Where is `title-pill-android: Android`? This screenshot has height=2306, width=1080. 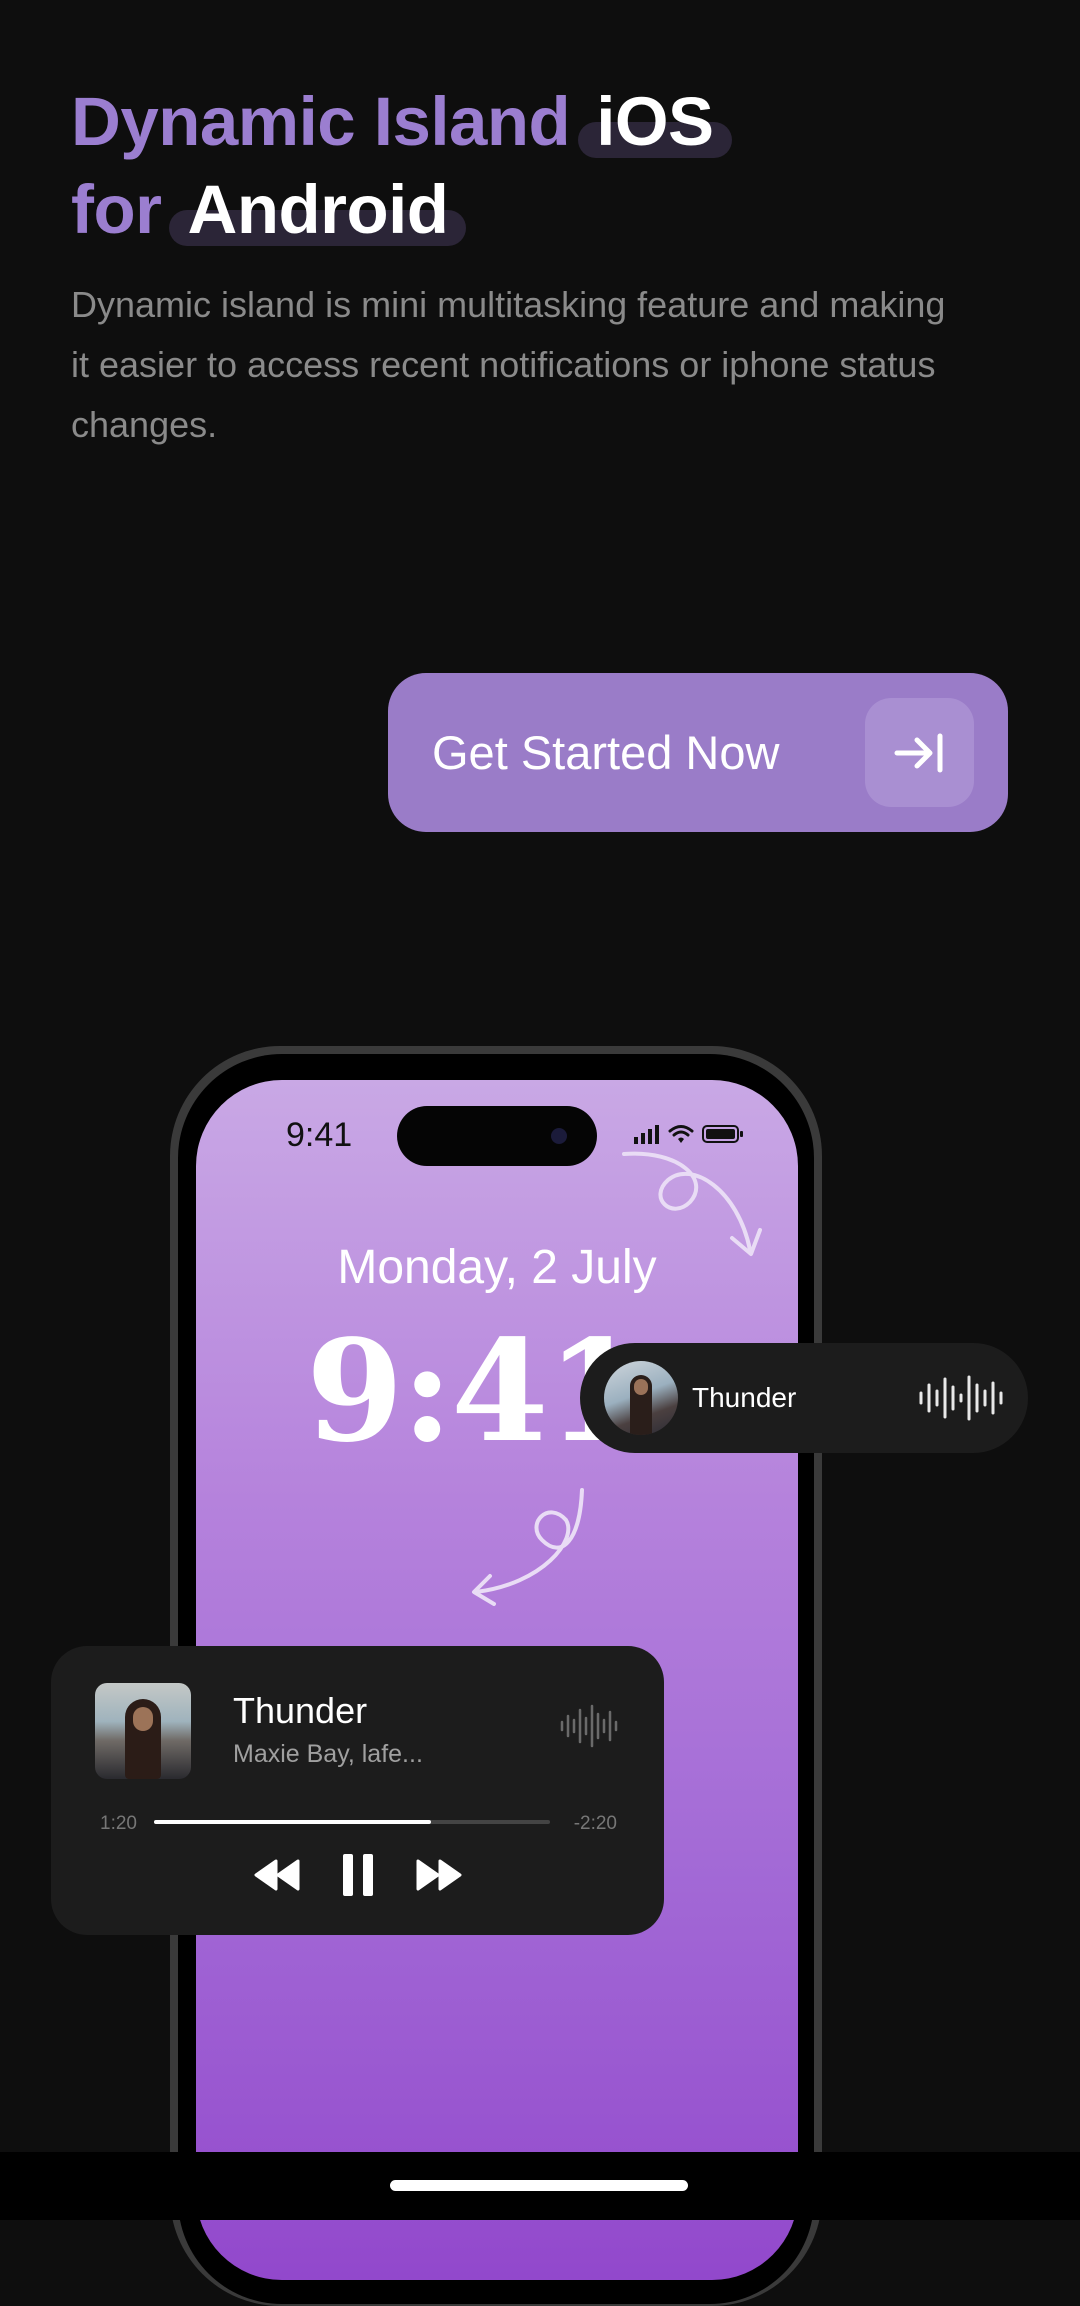 title-pill-android: Android is located at coordinates (318, 210).